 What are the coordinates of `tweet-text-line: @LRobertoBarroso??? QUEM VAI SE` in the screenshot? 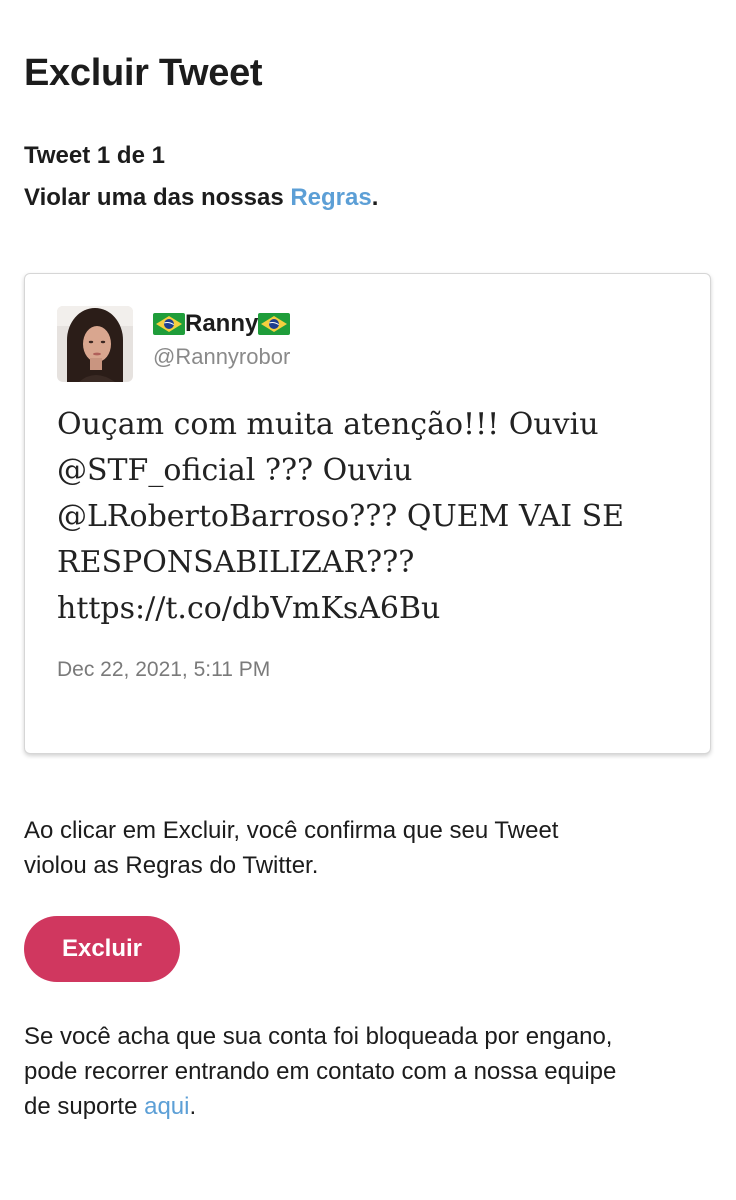 It's located at (341, 516).